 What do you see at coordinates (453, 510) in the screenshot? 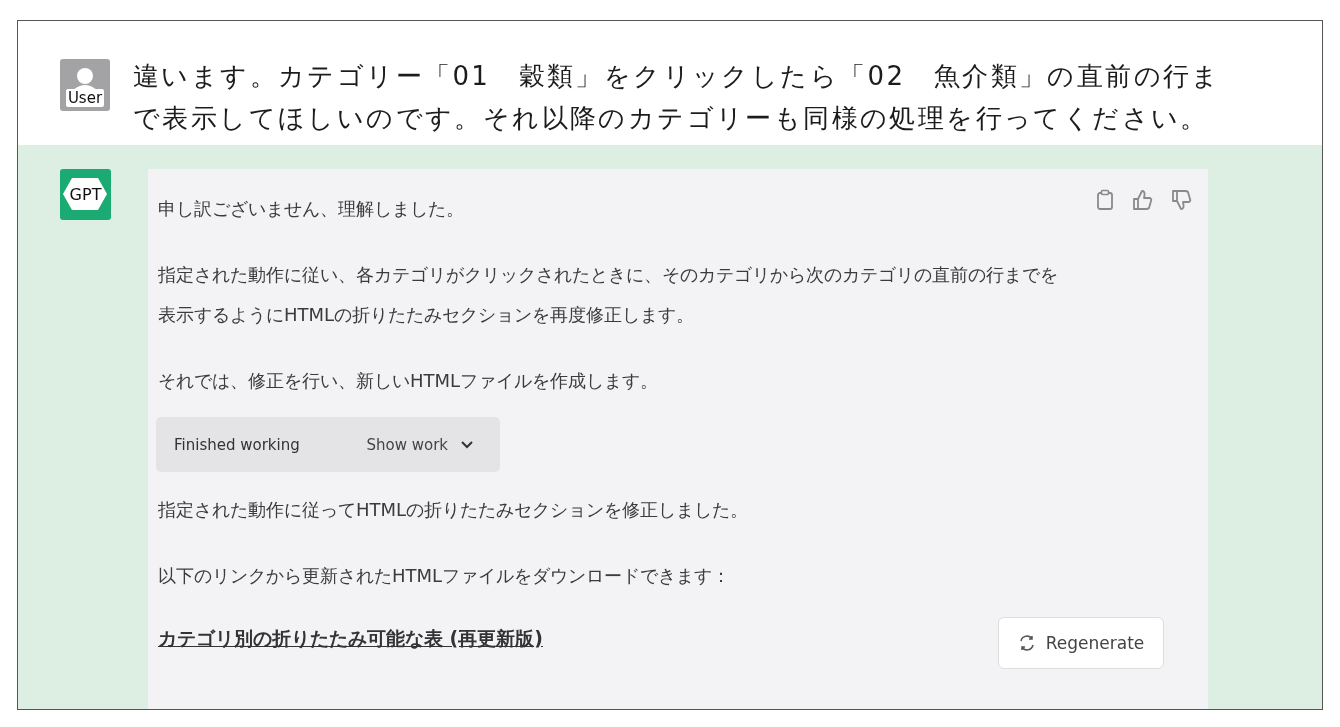
I see `paragraph: 指定された動作に従ってHTMLの折りたたみセクションを修正しました。` at bounding box center [453, 510].